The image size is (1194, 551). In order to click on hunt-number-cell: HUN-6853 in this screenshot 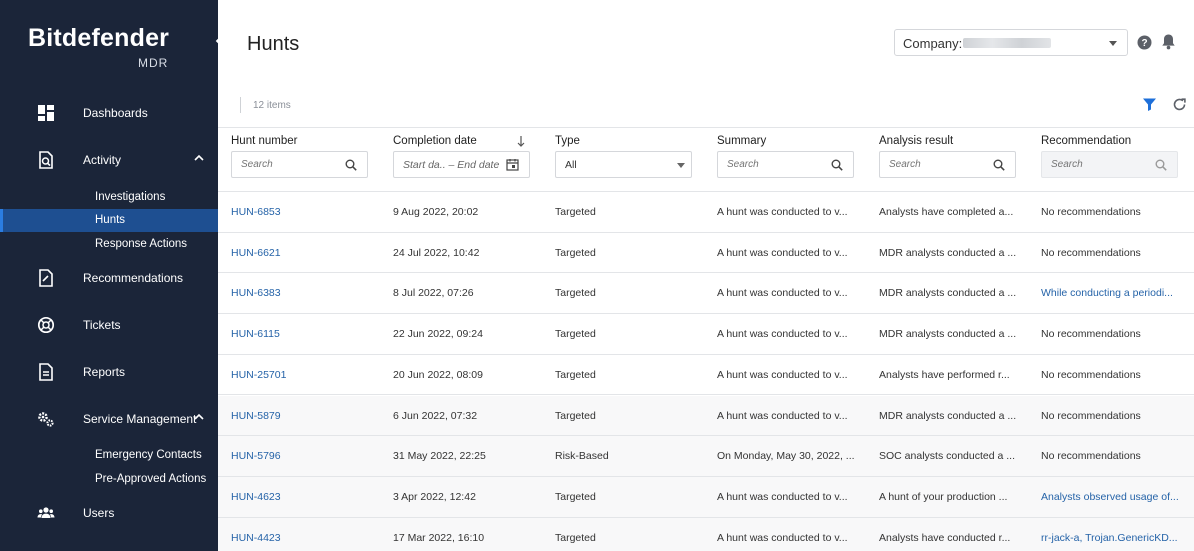, I will do `click(256, 212)`.